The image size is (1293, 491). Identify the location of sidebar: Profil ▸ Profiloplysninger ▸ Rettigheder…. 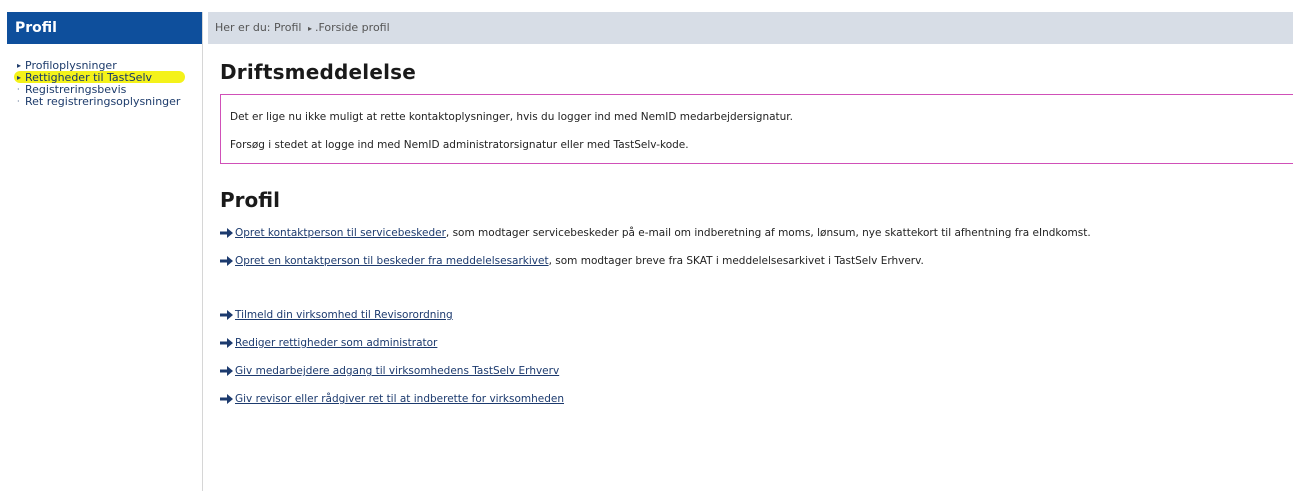
(105, 251).